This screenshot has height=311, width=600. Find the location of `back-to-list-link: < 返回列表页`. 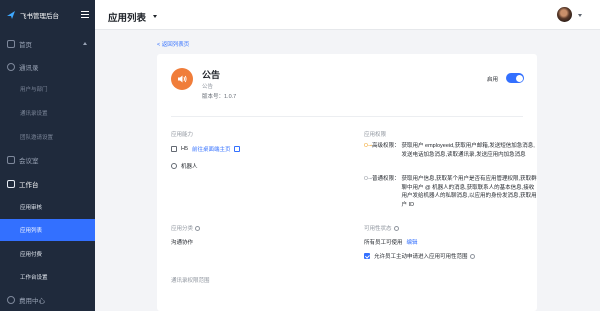

back-to-list-link: < 返回列表页 is located at coordinates (173, 44).